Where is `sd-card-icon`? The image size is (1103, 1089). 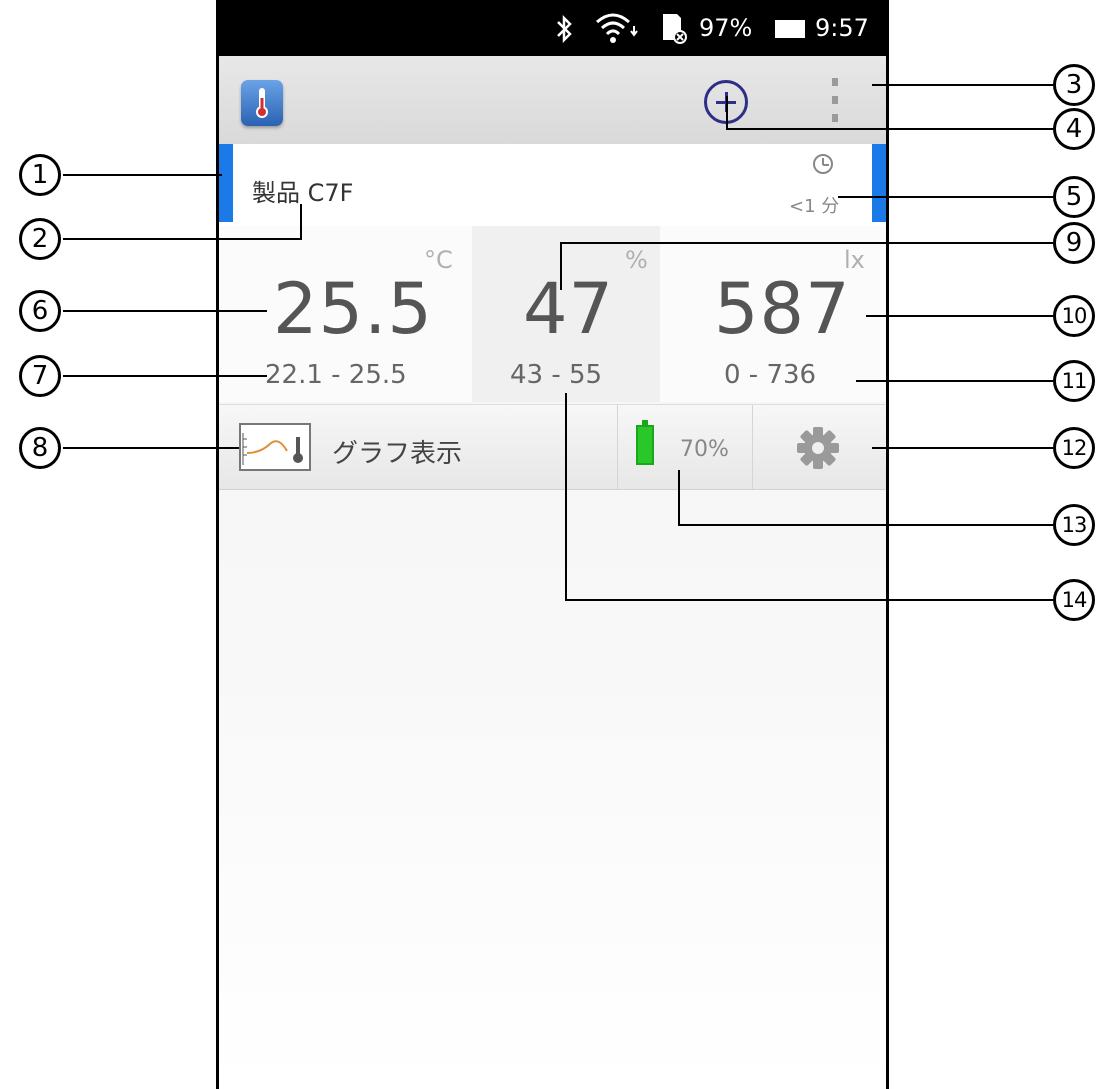 sd-card-icon is located at coordinates (675, 29).